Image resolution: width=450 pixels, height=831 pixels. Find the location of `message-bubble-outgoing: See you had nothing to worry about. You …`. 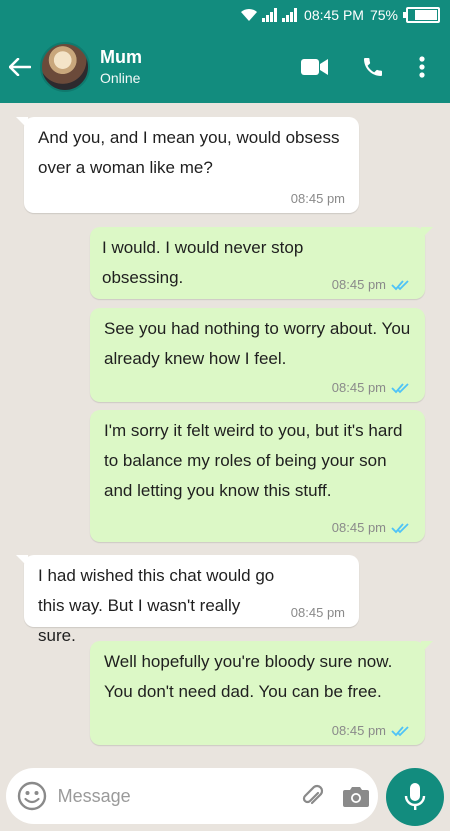

message-bubble-outgoing: See you had nothing to worry about. You … is located at coordinates (257, 355).